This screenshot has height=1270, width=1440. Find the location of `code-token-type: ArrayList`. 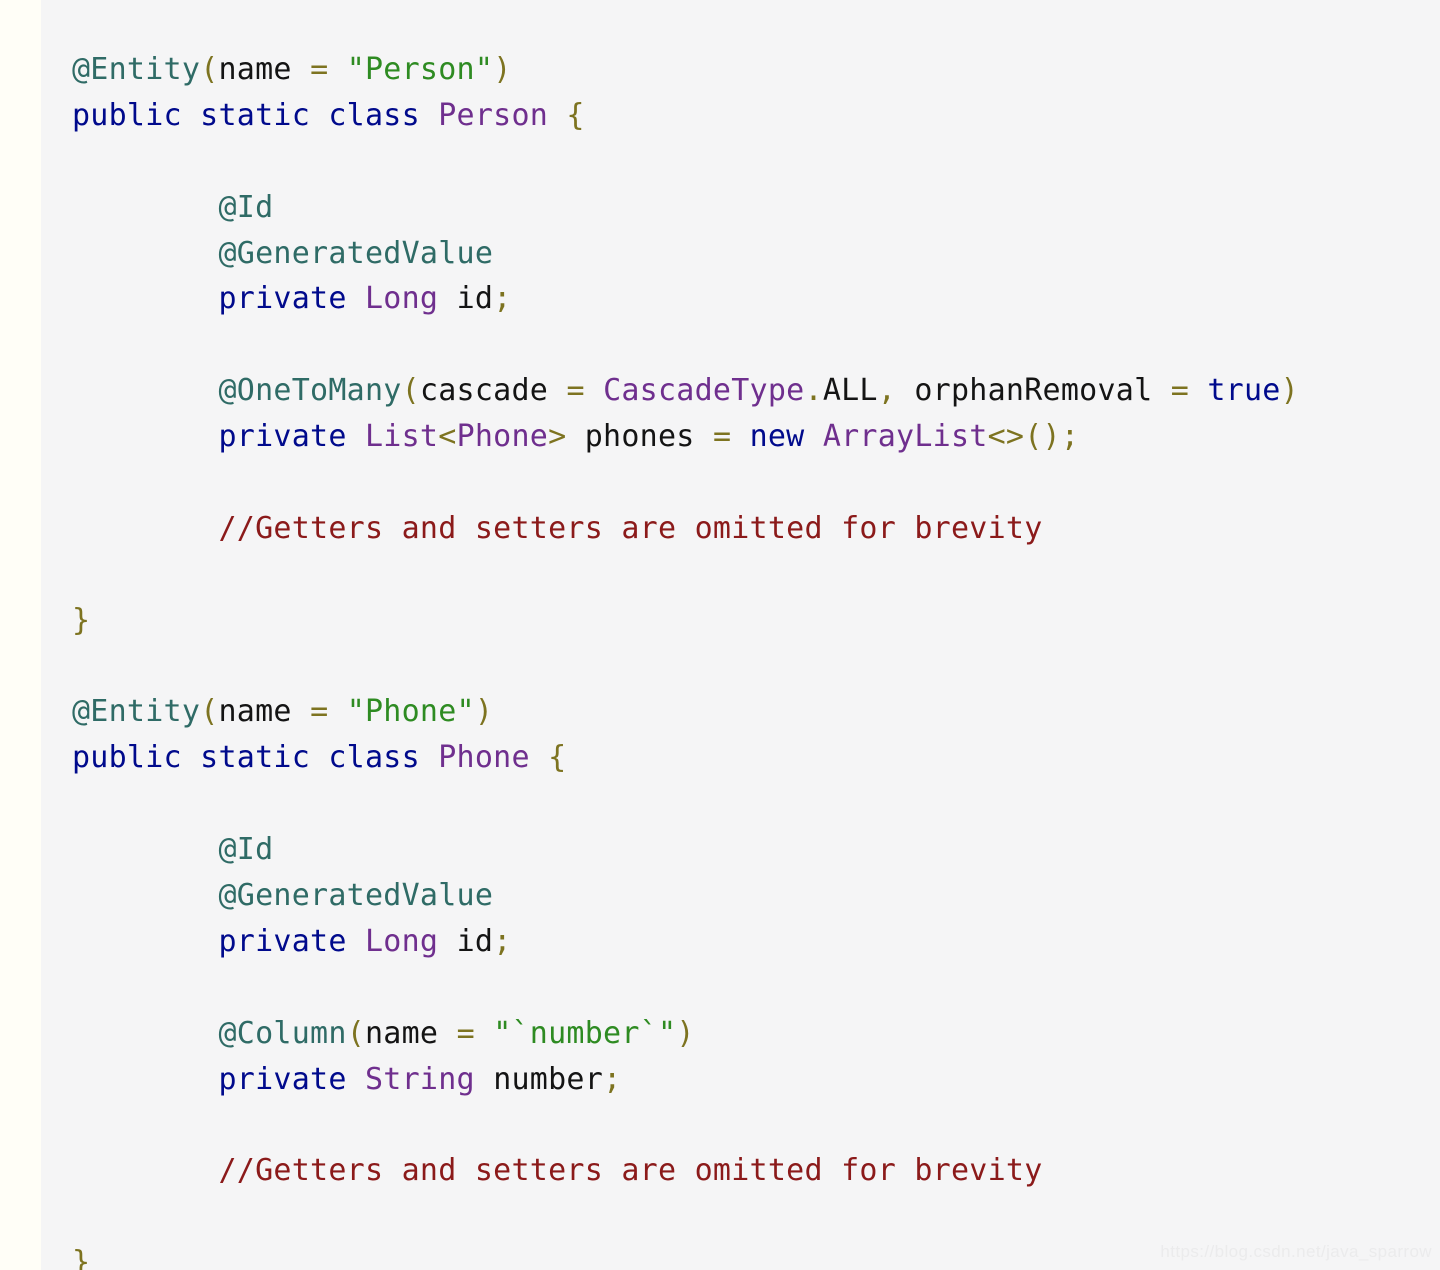

code-token-type: ArrayList is located at coordinates (905, 437).